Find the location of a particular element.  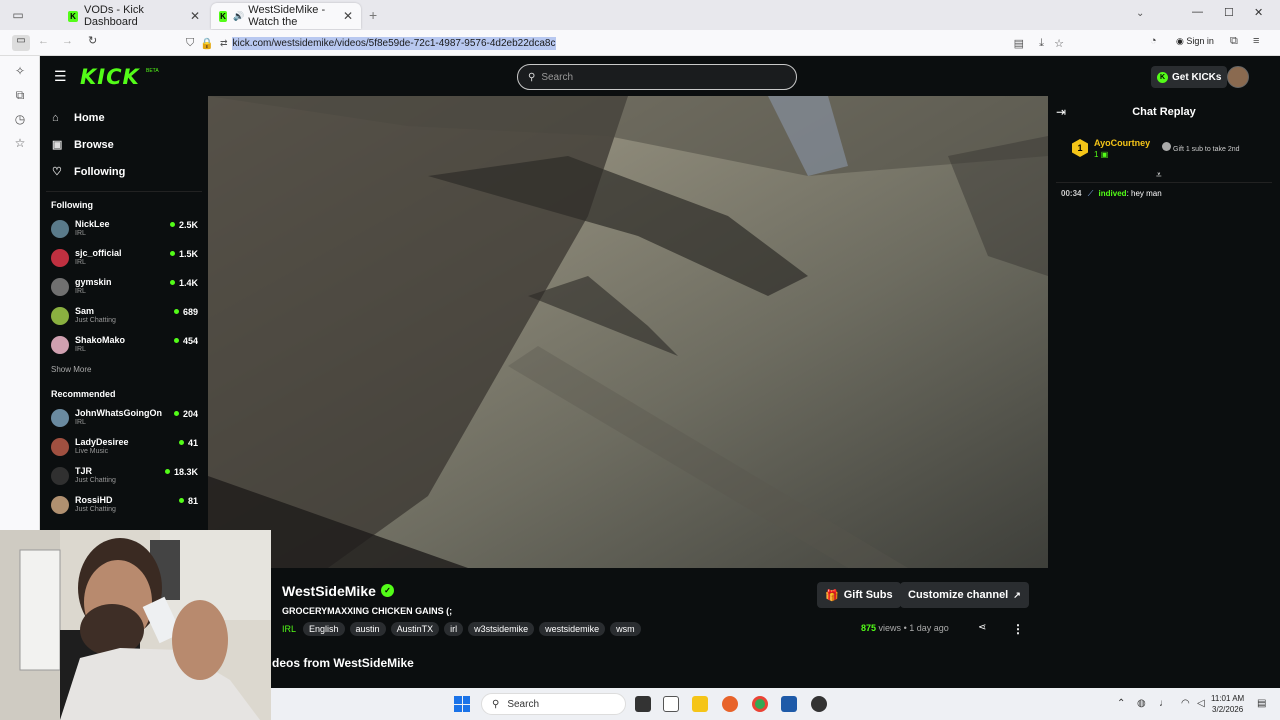

close-window-icon: ✕ is located at coordinates (1258, 12).